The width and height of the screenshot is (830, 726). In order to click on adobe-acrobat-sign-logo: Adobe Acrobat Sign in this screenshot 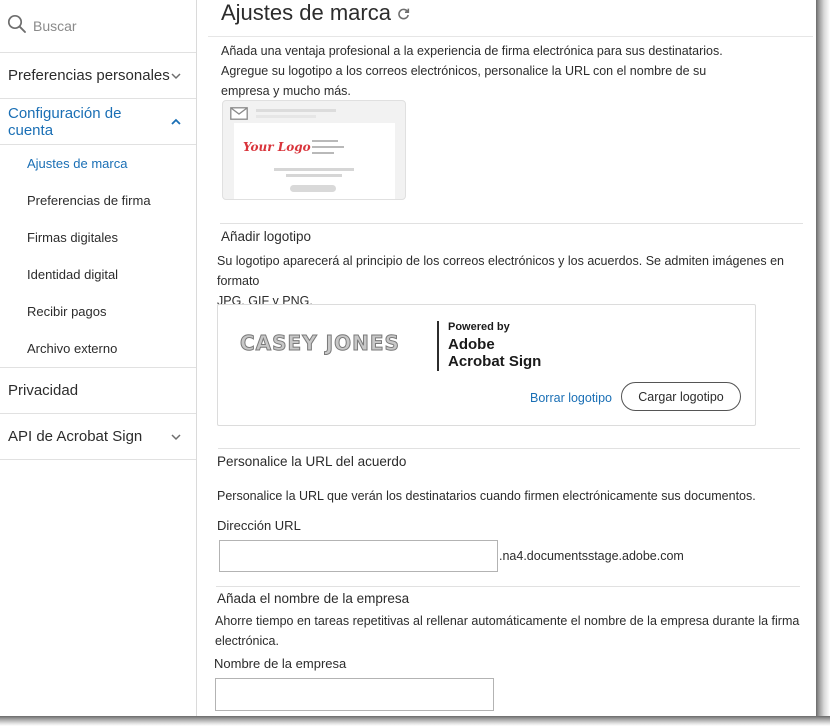, I will do `click(495, 353)`.